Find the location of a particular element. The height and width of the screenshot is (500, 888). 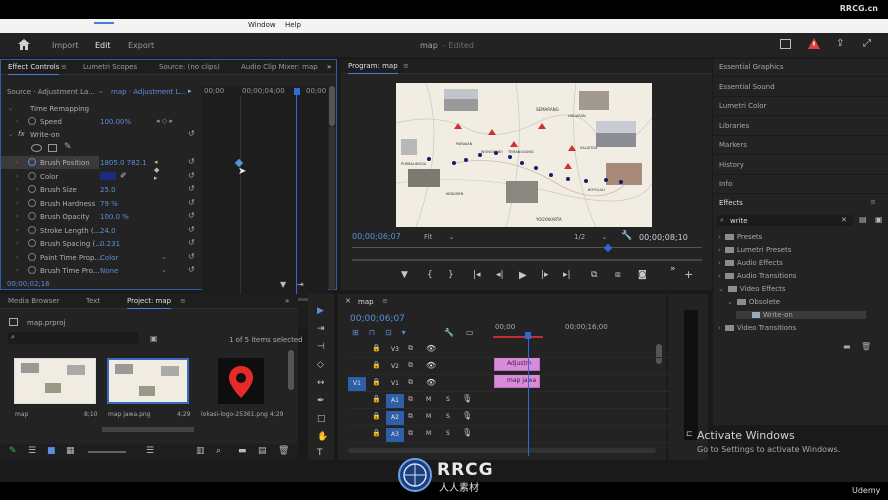

work-area-bar is located at coordinates (518, 337).